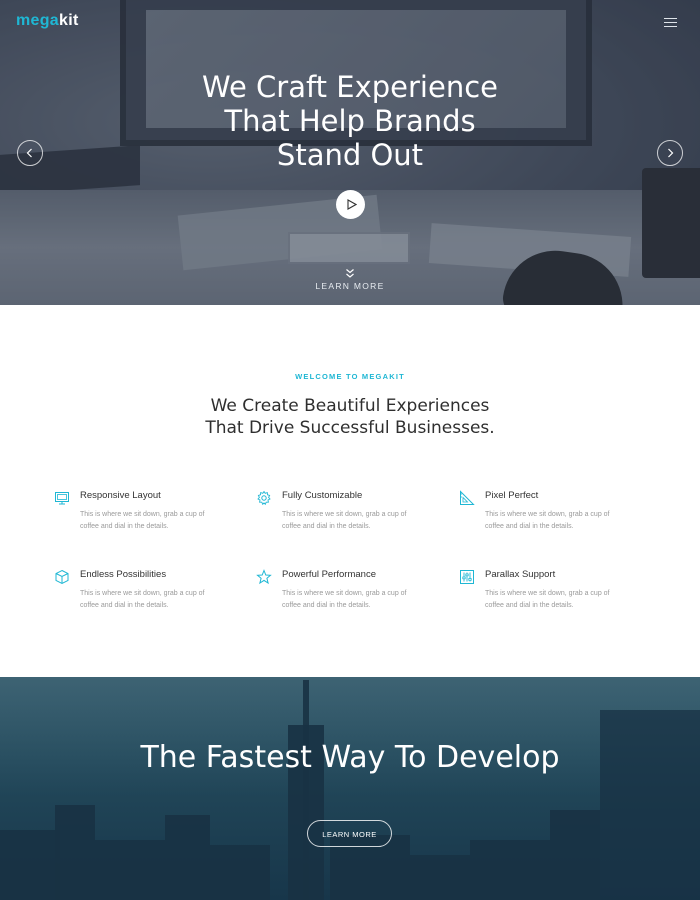 The image size is (700, 900). I want to click on sliders-icon, so click(467, 577).